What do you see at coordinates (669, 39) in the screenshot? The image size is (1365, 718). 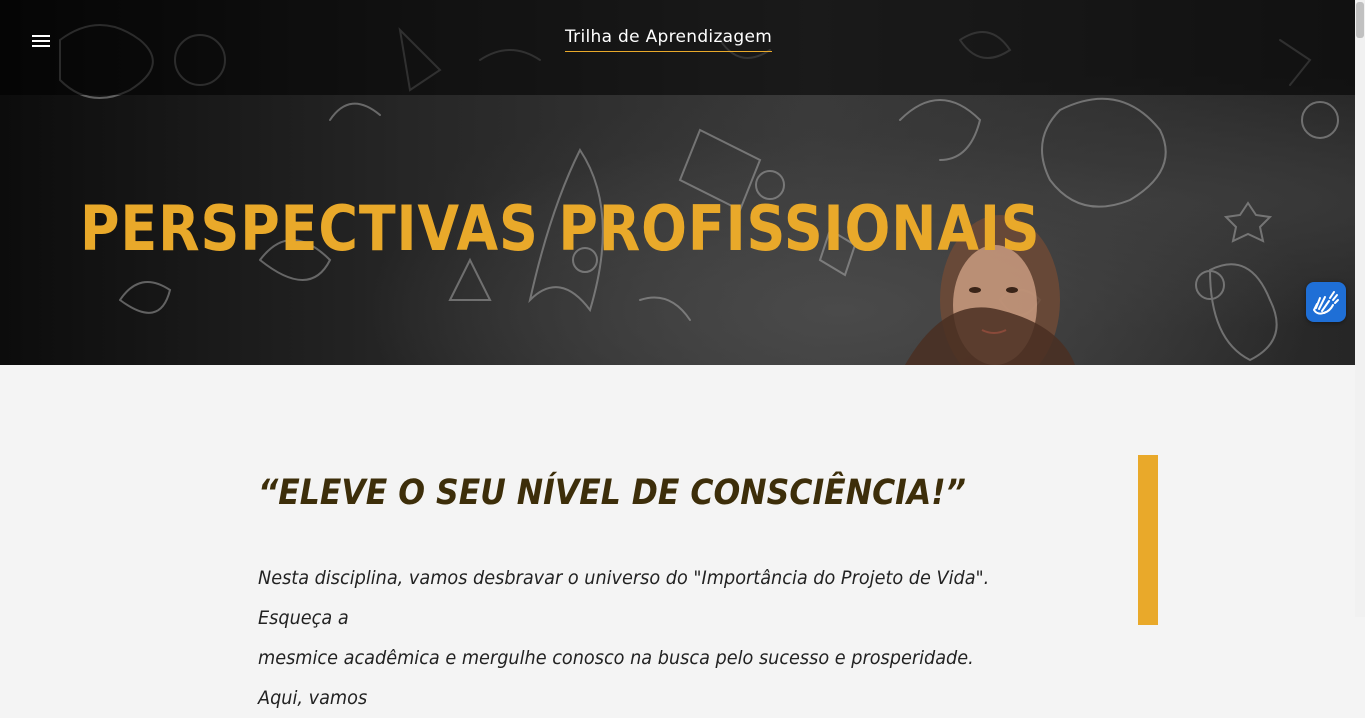 I see `site-title-link: Trilha de Aprendizagem` at bounding box center [669, 39].